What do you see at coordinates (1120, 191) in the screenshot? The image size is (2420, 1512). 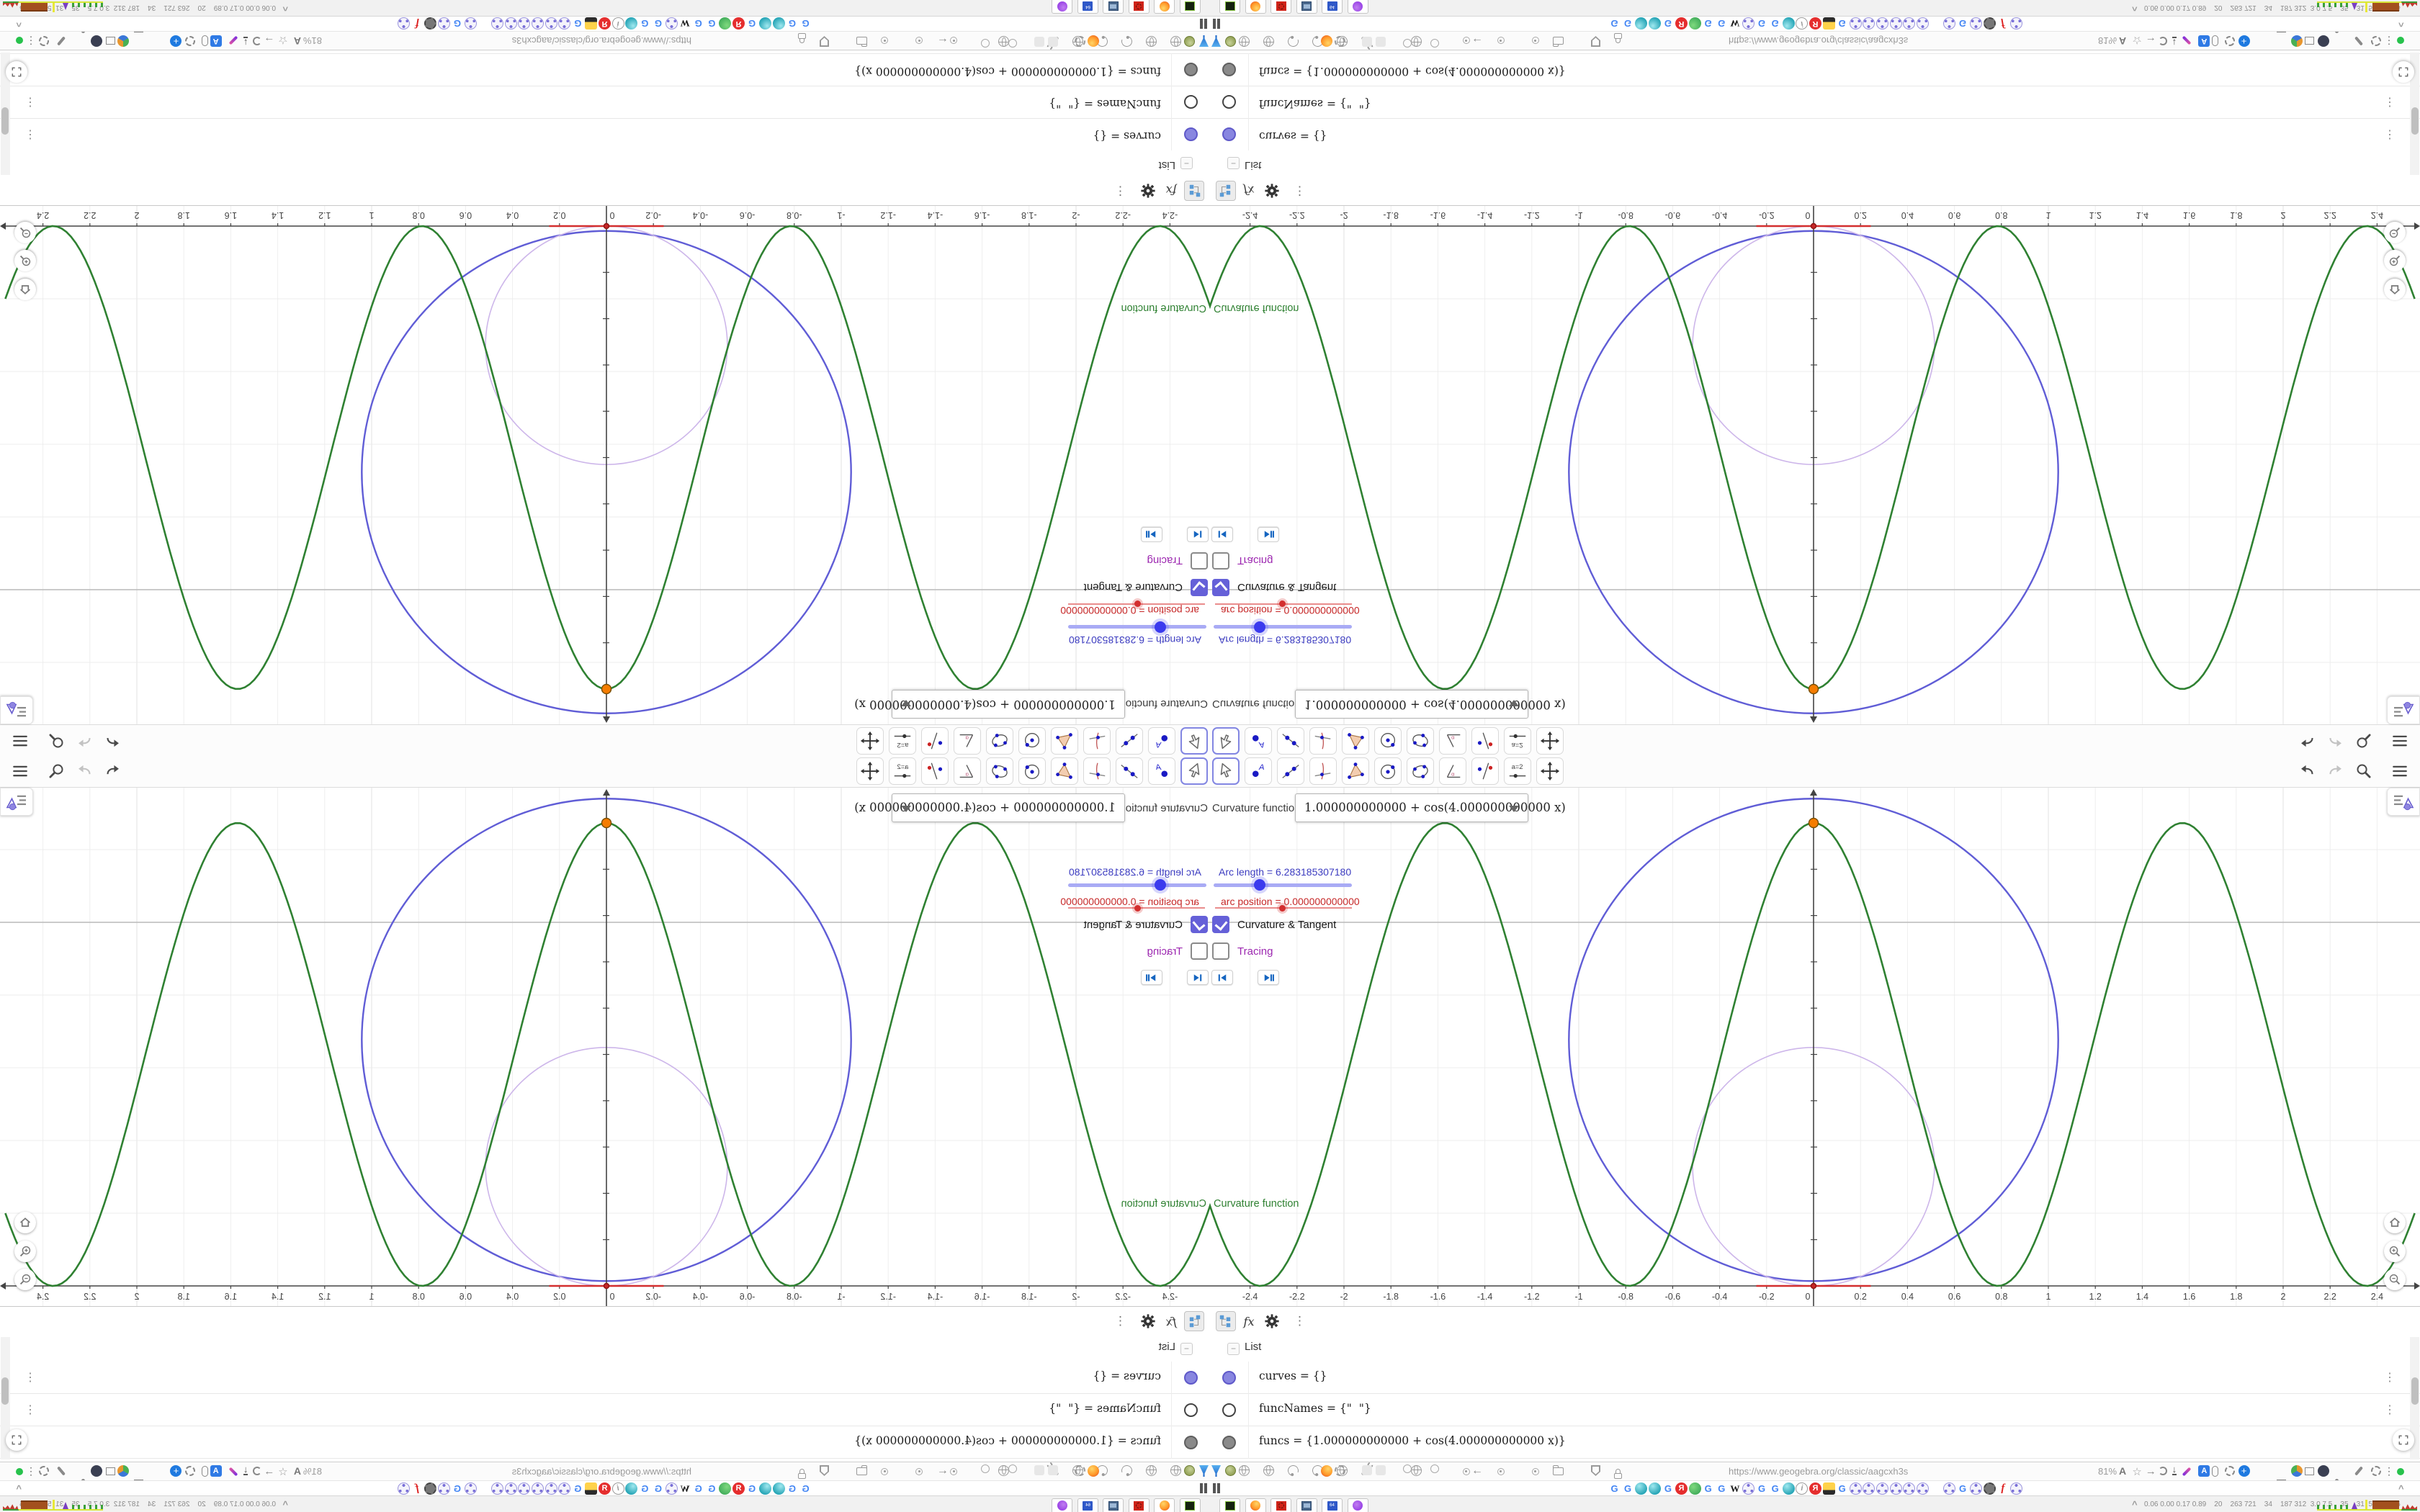 I see `kebab-icon: ⋮` at bounding box center [1120, 191].